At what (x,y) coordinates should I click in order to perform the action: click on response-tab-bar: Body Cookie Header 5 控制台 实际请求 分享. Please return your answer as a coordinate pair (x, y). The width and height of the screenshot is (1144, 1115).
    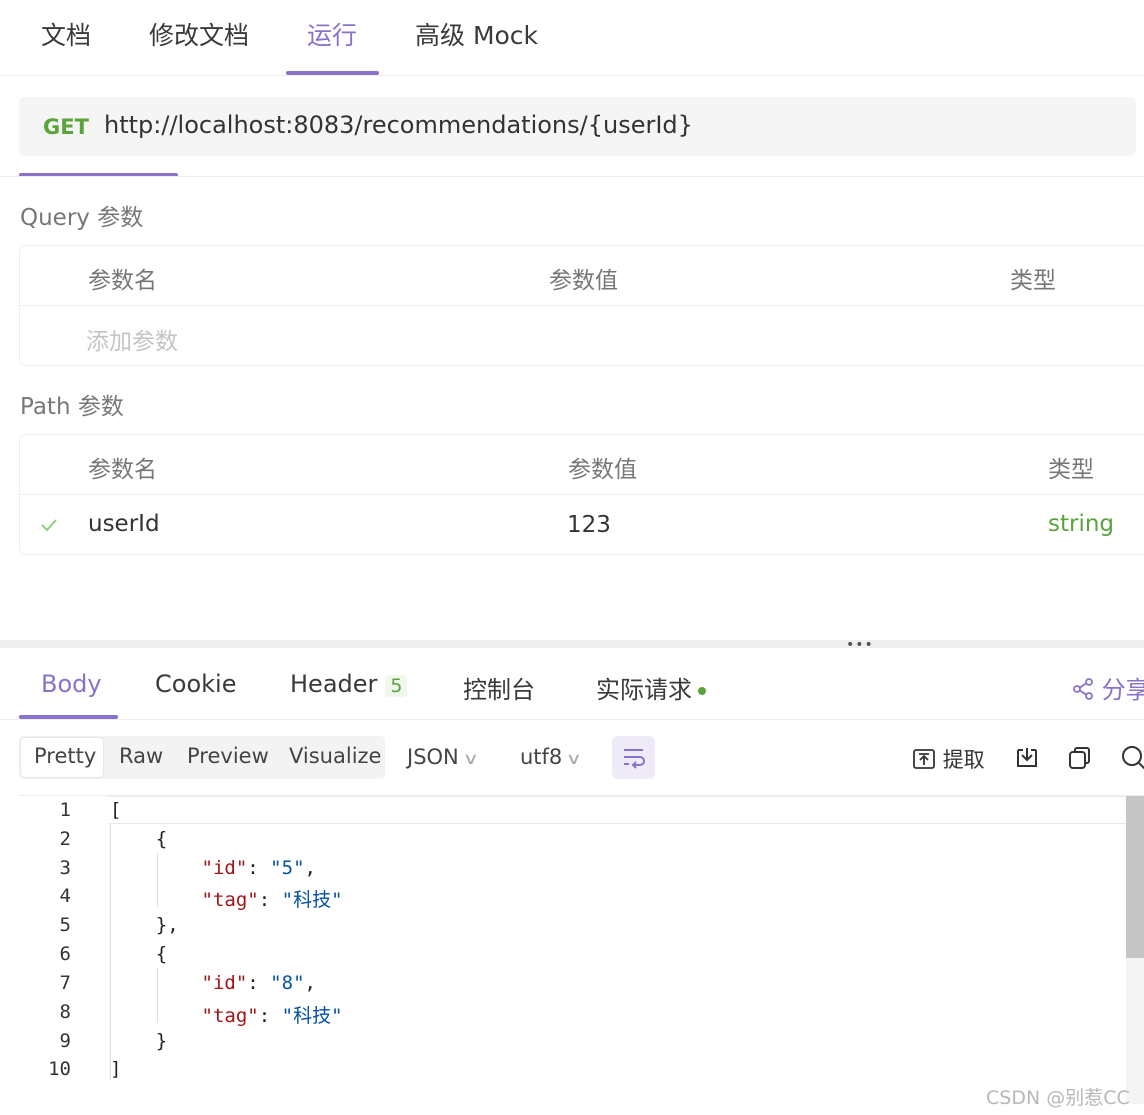
    Looking at the image, I should click on (572, 684).